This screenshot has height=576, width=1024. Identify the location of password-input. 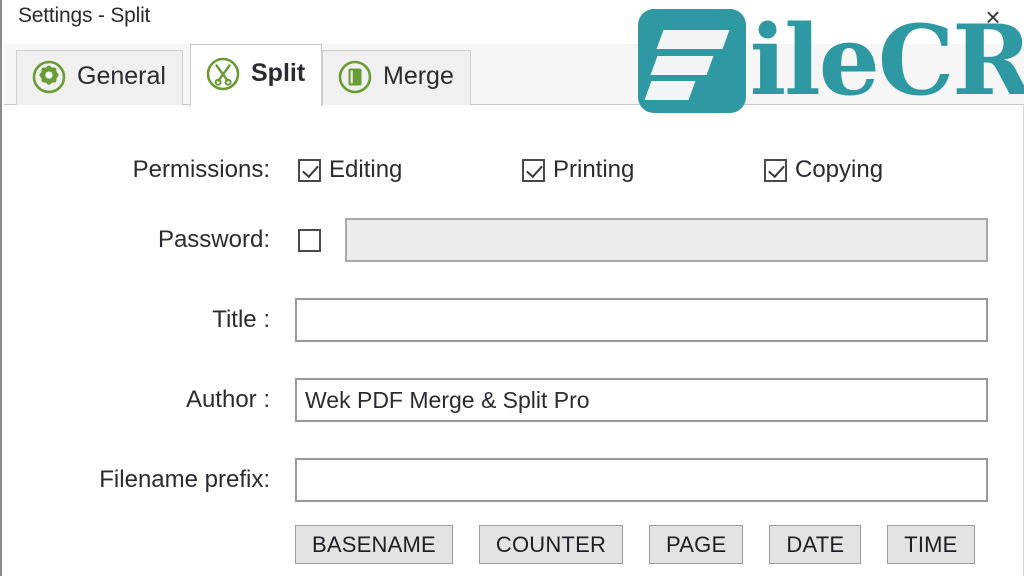
(666, 240).